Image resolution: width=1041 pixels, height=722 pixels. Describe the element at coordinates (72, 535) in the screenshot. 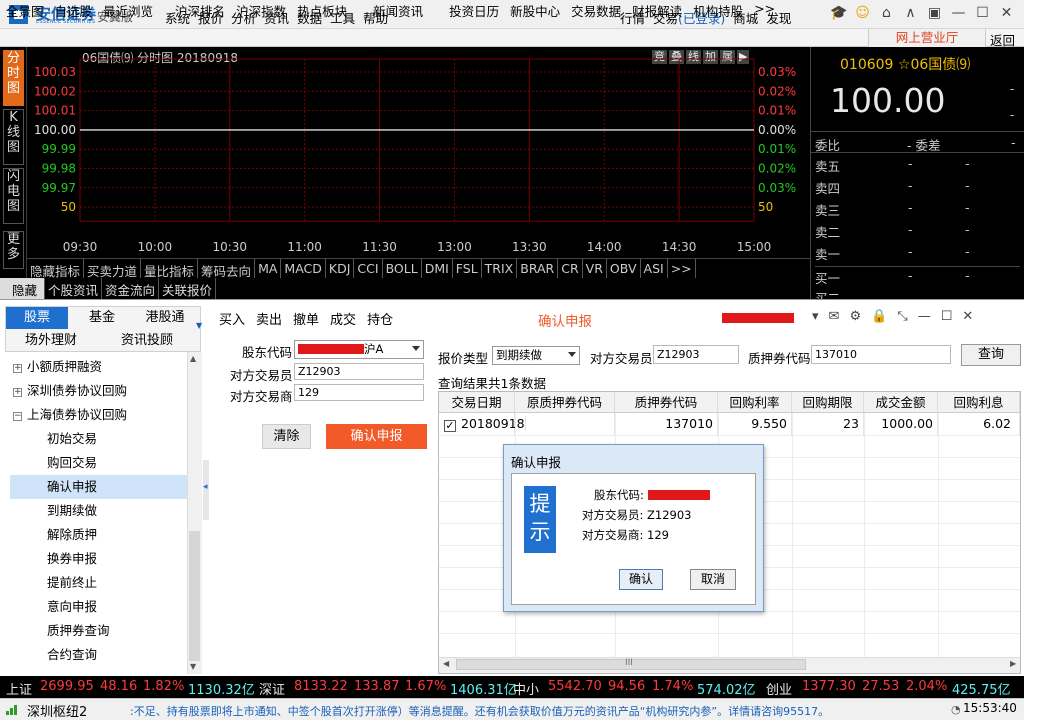

I see `tree-item-release-pledge: 解除质押` at that location.